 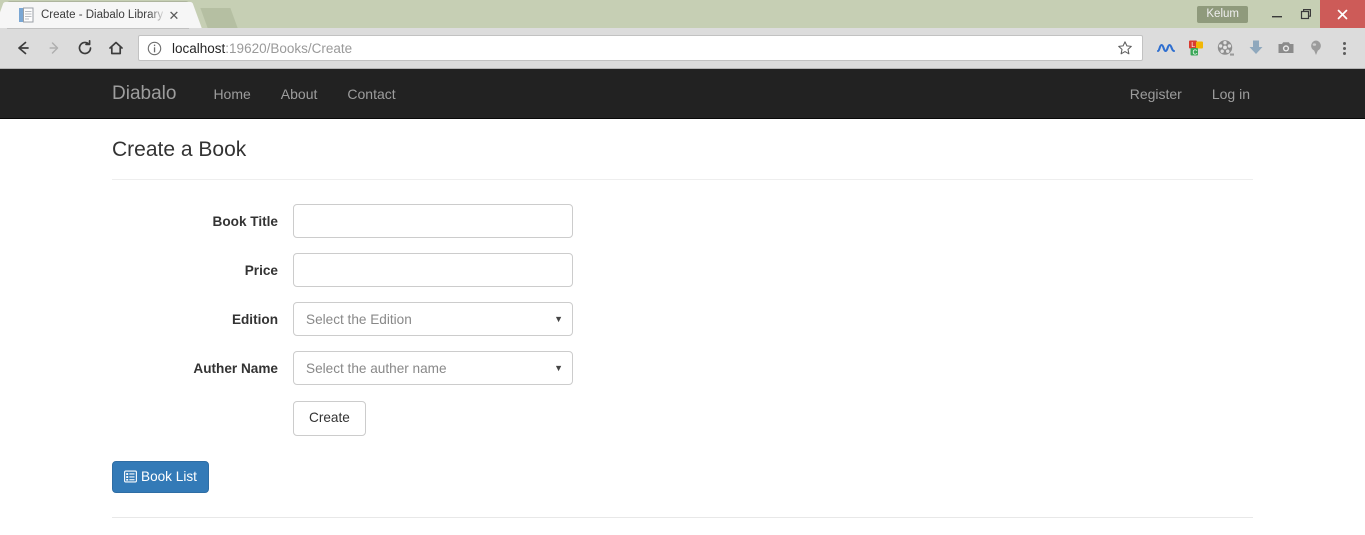 I want to click on wave-n-icon, so click(x=1166, y=48).